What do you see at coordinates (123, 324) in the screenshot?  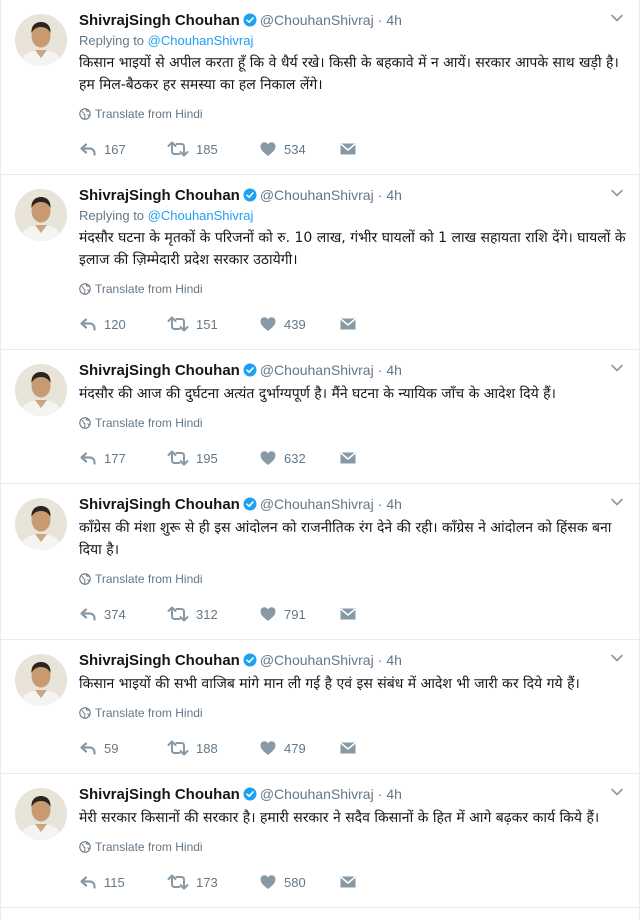 I see `reply-button: 120` at bounding box center [123, 324].